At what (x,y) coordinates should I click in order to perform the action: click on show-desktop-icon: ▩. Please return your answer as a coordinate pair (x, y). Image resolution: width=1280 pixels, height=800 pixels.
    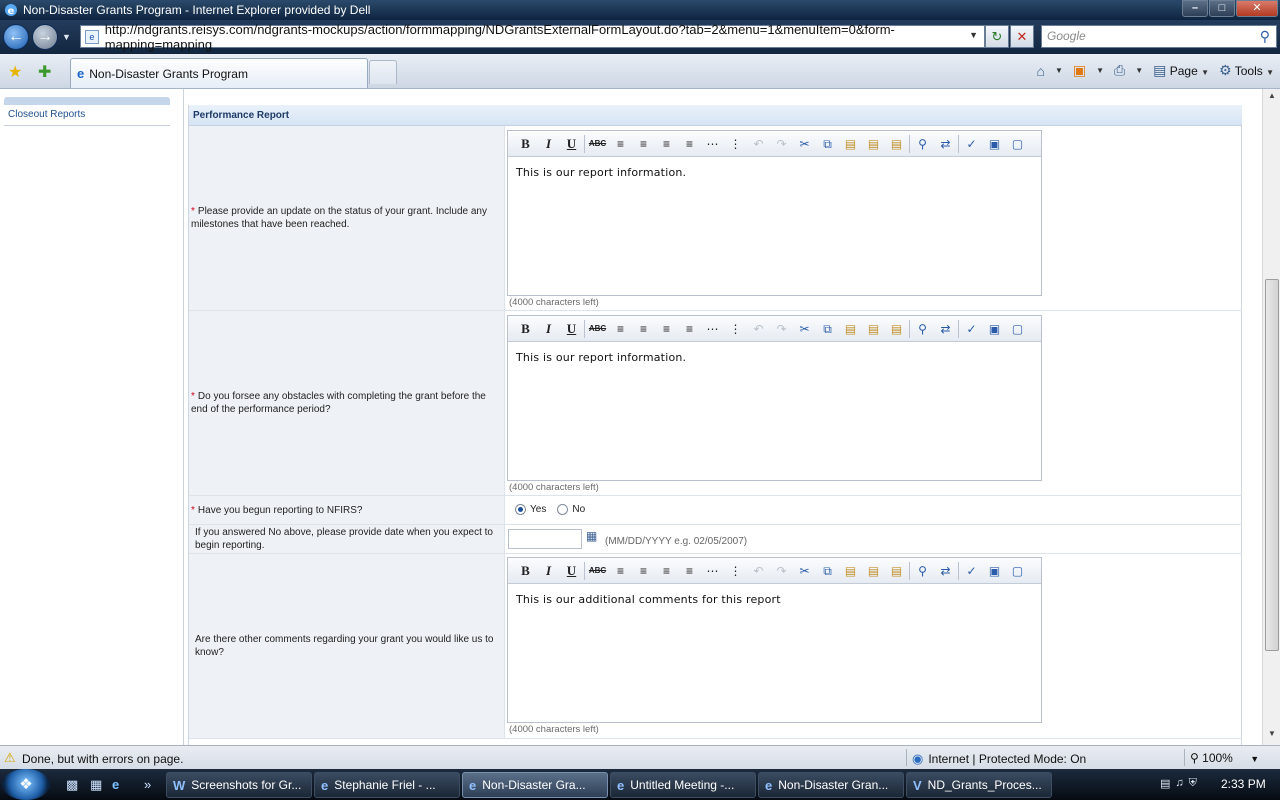
    Looking at the image, I should click on (72, 785).